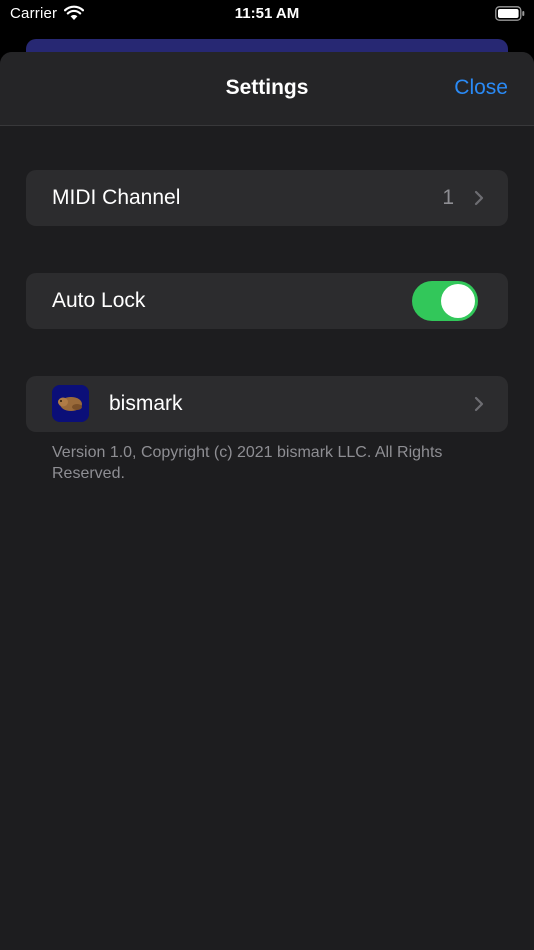  Describe the element at coordinates (99, 300) in the screenshot. I see `auto-lock-label: Auto Lock` at that location.